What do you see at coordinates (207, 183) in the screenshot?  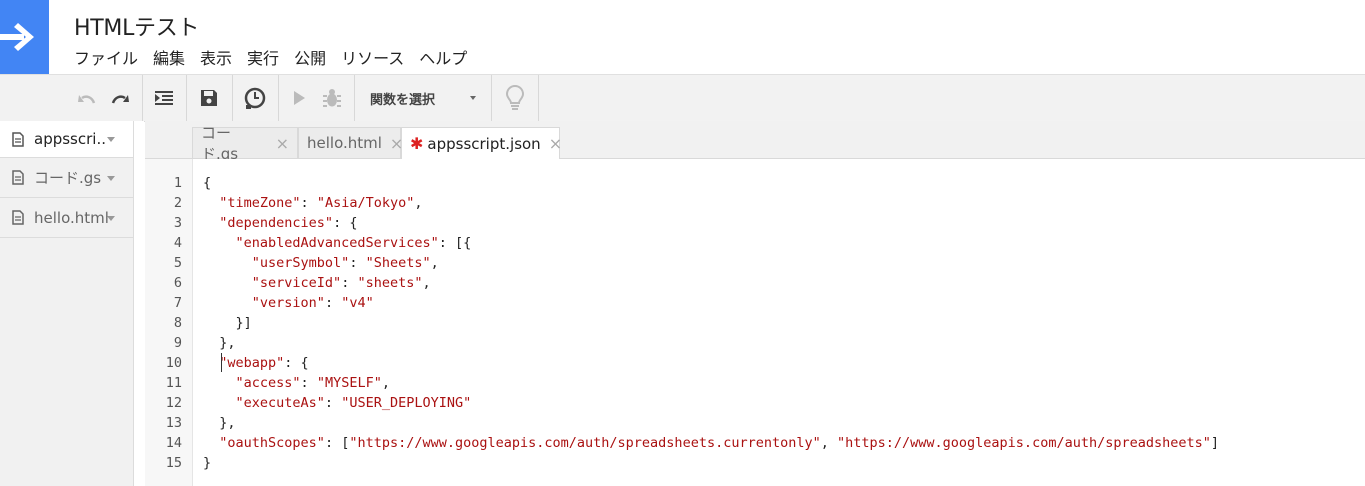 I see `code-line: {` at bounding box center [207, 183].